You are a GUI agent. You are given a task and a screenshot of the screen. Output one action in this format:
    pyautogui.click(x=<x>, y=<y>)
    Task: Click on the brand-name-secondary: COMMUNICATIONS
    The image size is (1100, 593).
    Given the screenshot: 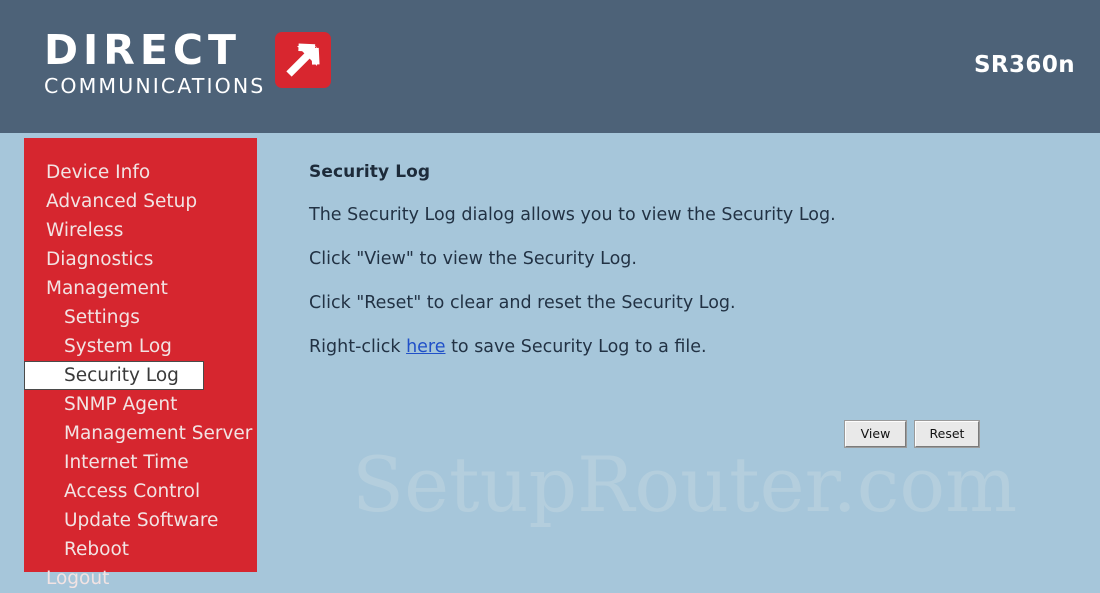 What is the action you would take?
    pyautogui.click(x=155, y=86)
    